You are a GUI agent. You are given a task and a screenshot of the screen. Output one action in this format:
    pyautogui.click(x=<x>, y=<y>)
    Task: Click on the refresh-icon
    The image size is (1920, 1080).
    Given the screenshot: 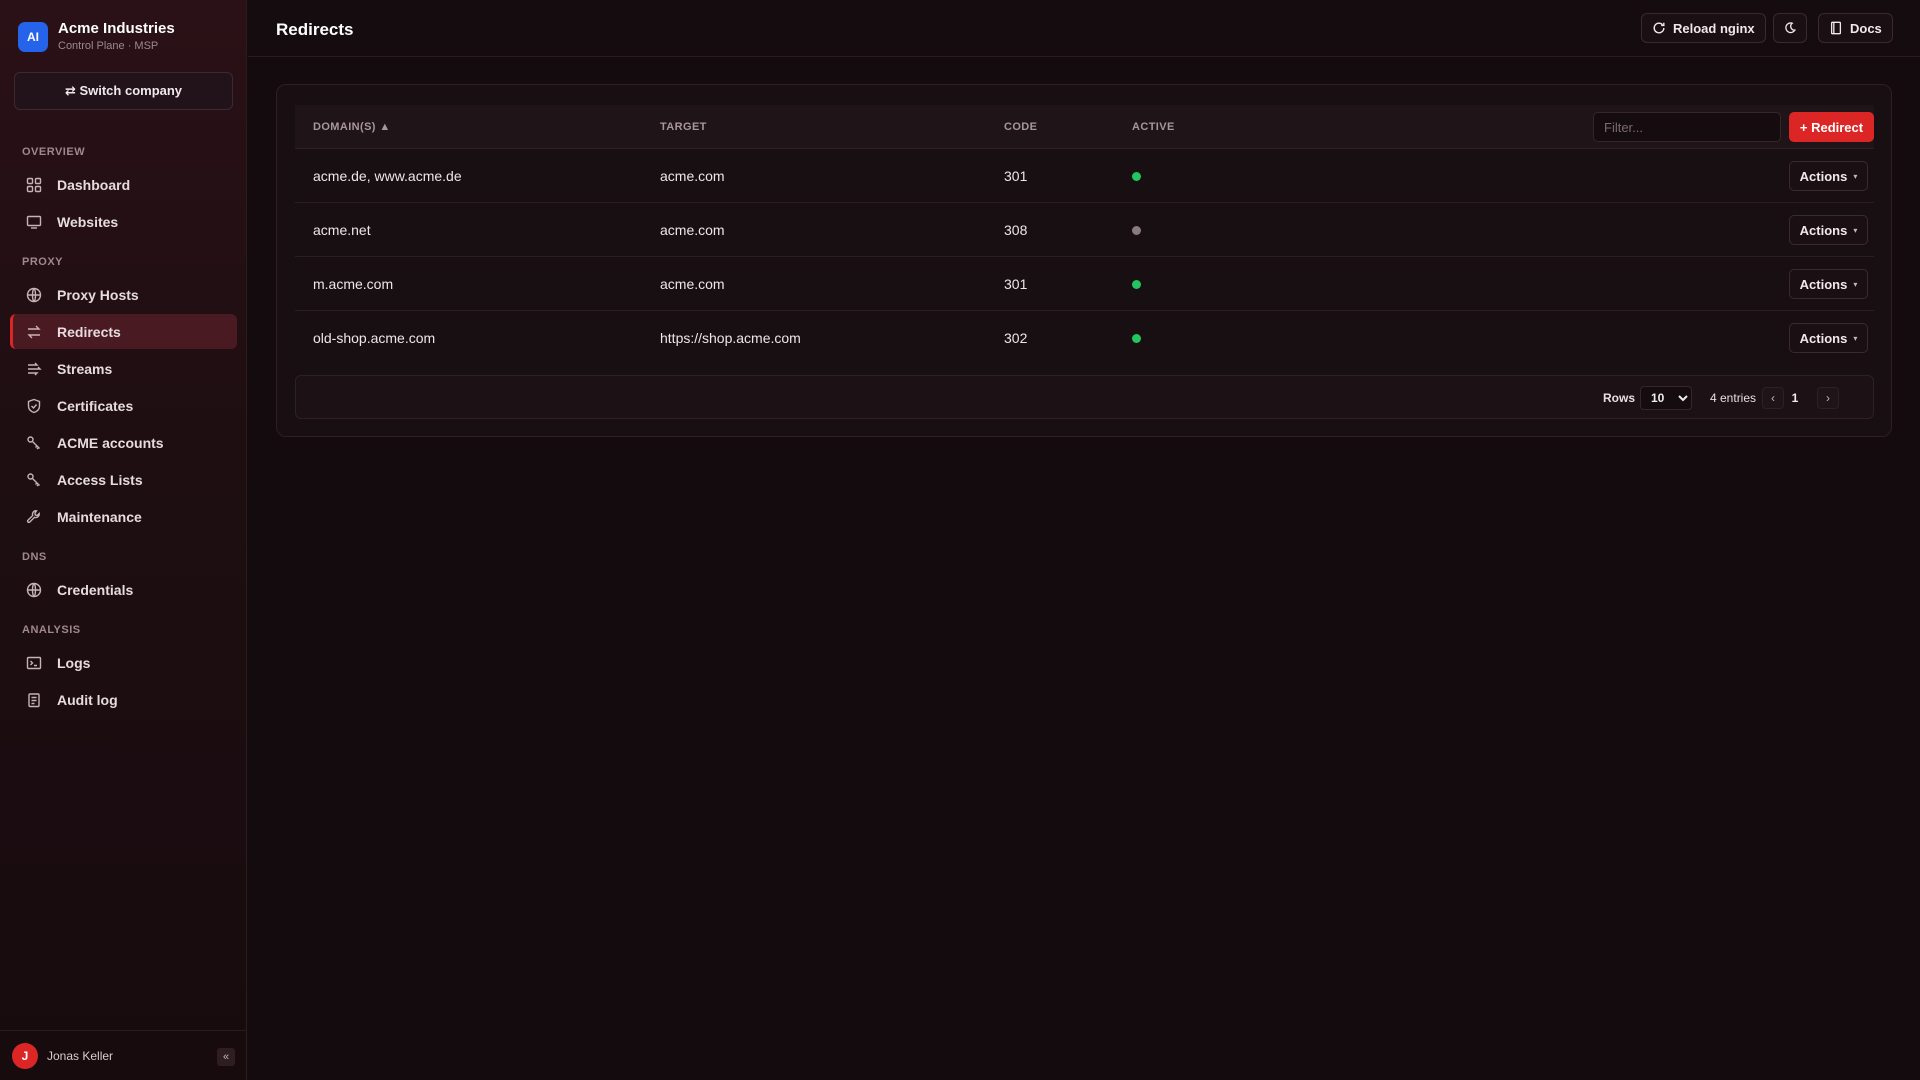 What is the action you would take?
    pyautogui.click(x=1659, y=28)
    